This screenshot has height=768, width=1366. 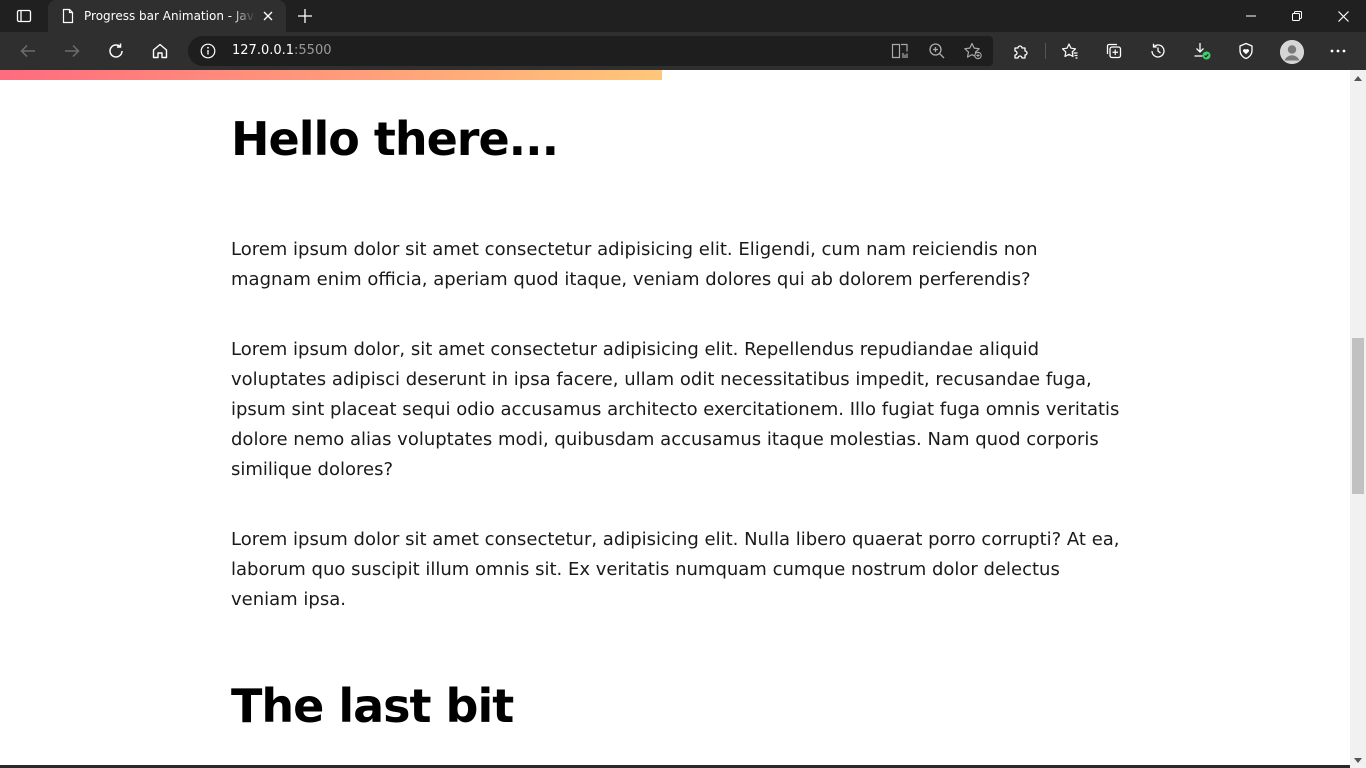 I want to click on url-port: :5500, so click(x=313, y=50).